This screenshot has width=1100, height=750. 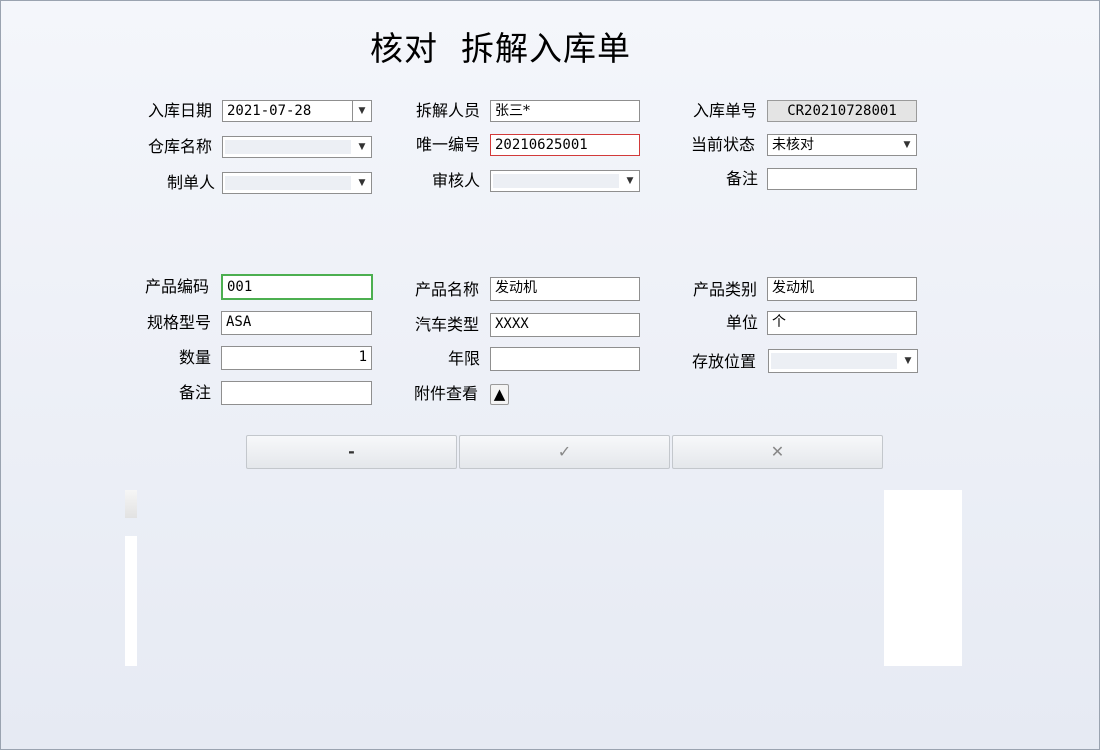 I want to click on left-panel, so click(x=131, y=601).